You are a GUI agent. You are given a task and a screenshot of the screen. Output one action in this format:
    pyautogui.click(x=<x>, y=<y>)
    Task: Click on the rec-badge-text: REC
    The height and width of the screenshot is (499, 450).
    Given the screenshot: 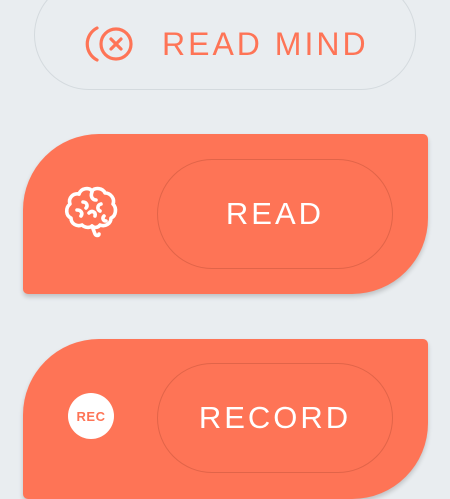 What is the action you would take?
    pyautogui.click(x=91, y=416)
    